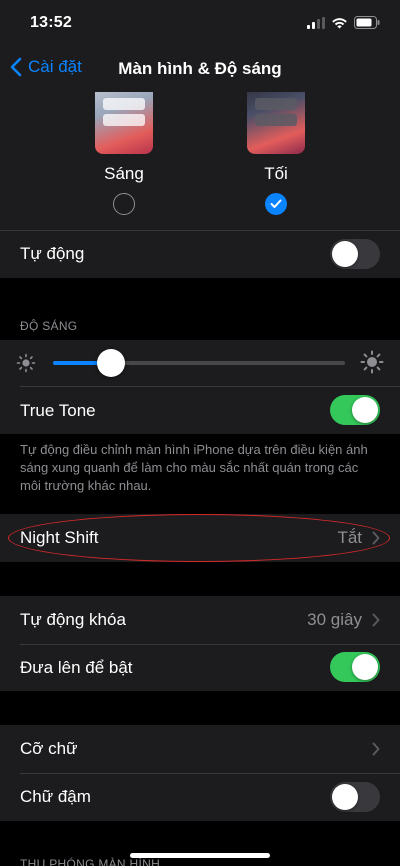 The width and height of the screenshot is (400, 866). I want to click on night-shift-value: Tắt, so click(349, 537).